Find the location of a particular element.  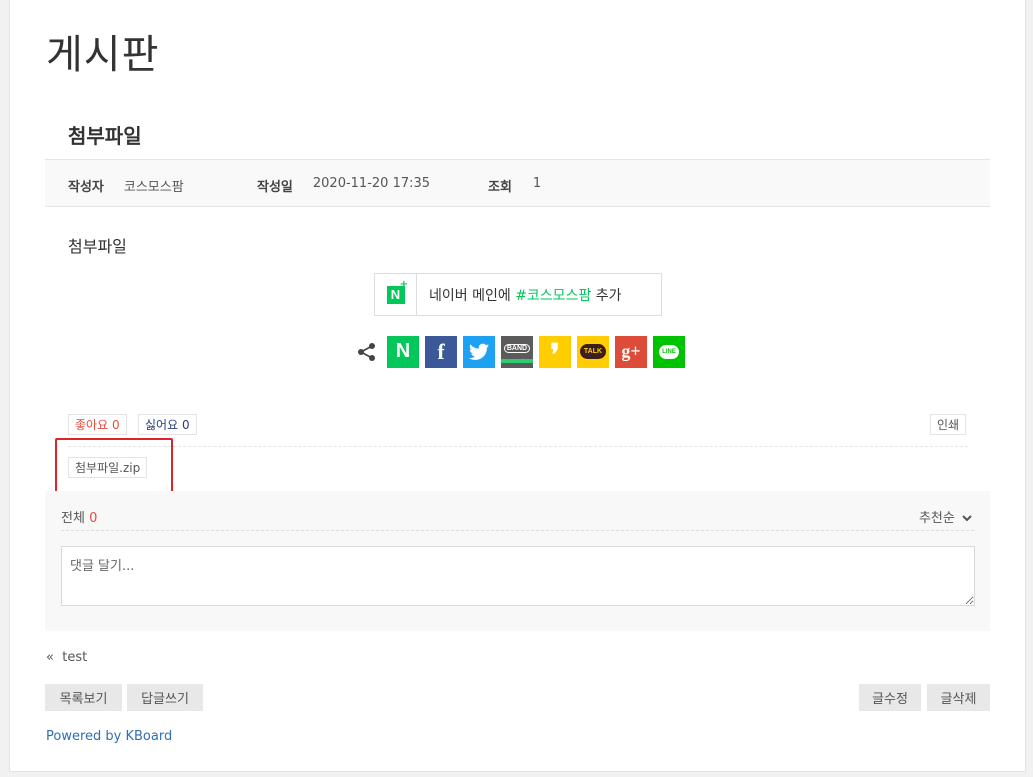

powered-by-link: Powered by KBoard is located at coordinates (109, 736).